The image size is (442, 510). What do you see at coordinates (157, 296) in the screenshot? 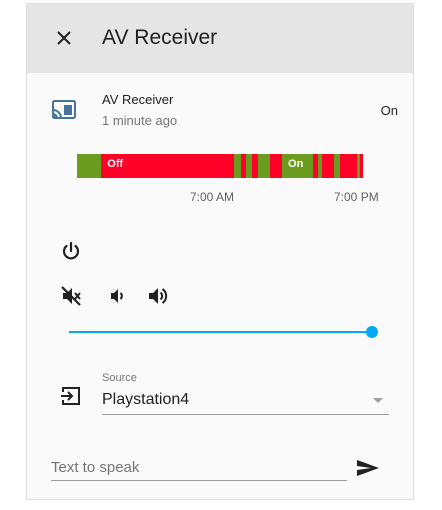
I see `volume-up-button` at bounding box center [157, 296].